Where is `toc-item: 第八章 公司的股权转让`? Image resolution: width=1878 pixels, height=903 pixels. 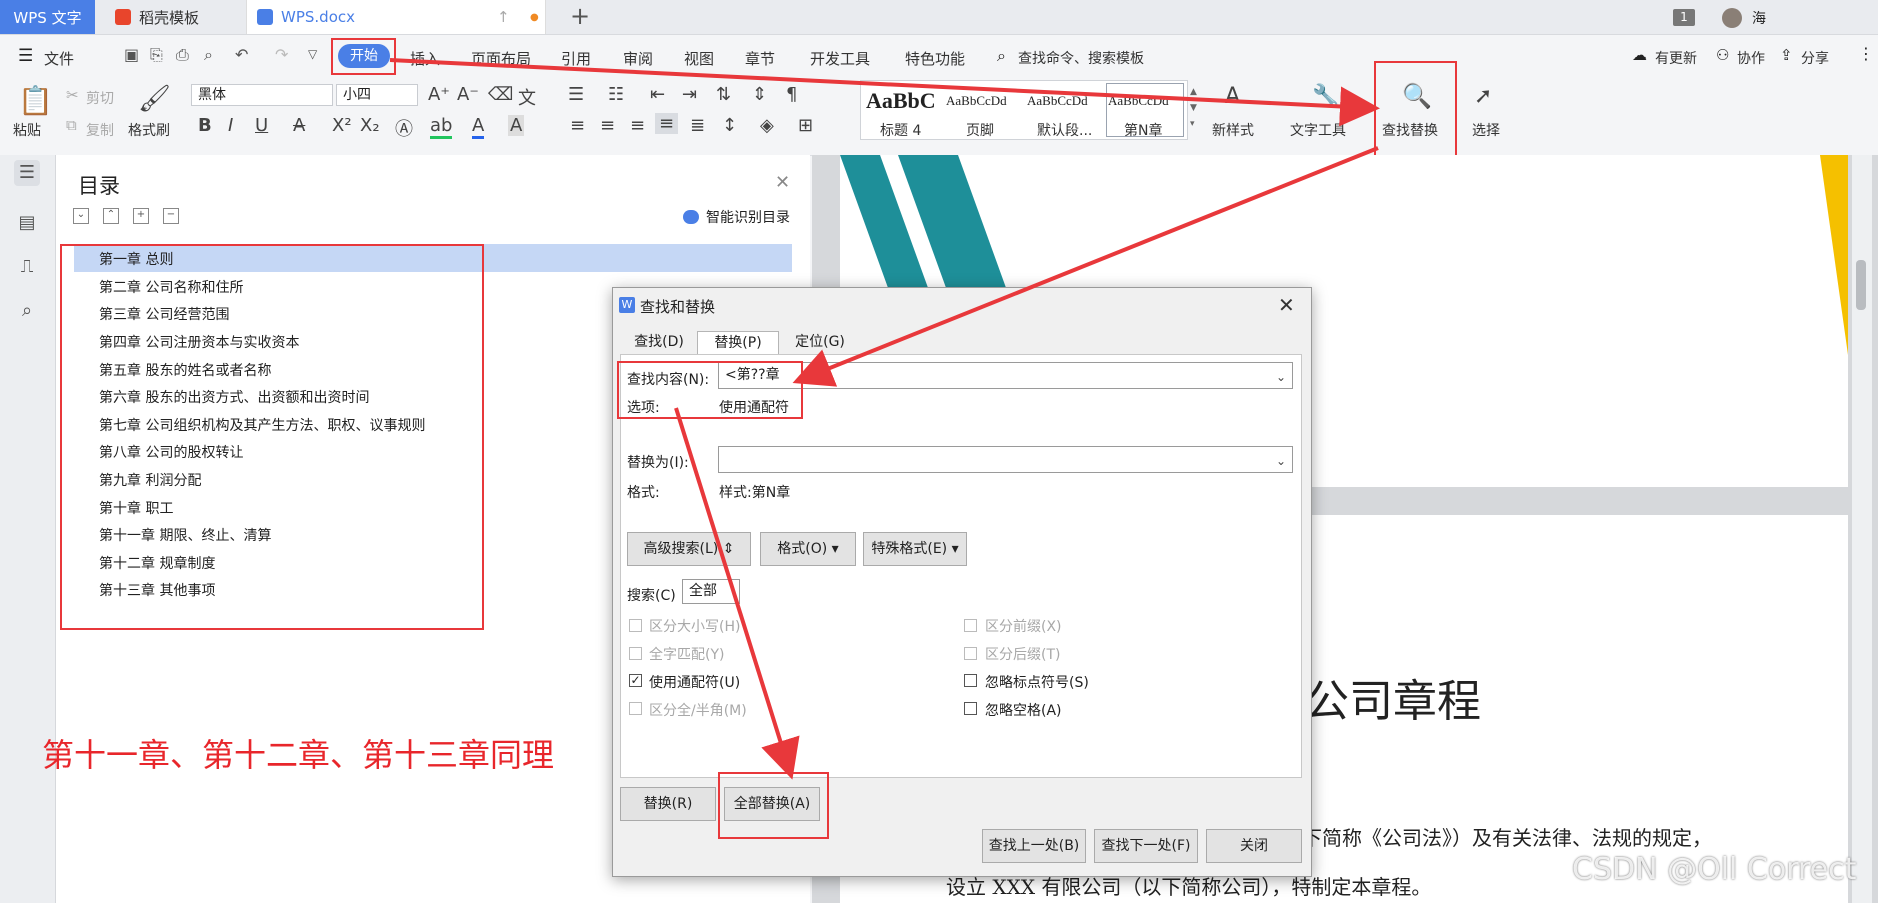 toc-item: 第八章 公司的股权转让 is located at coordinates (171, 452).